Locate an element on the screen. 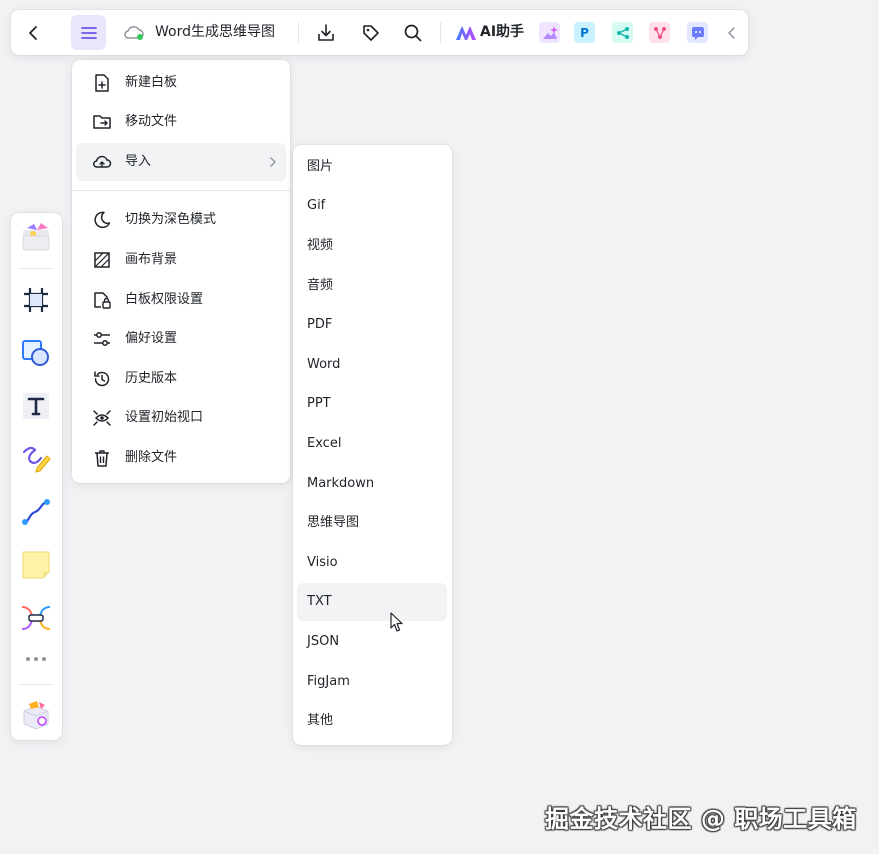 The height and width of the screenshot is (854, 879). import-option-label: 视频 is located at coordinates (320, 245).